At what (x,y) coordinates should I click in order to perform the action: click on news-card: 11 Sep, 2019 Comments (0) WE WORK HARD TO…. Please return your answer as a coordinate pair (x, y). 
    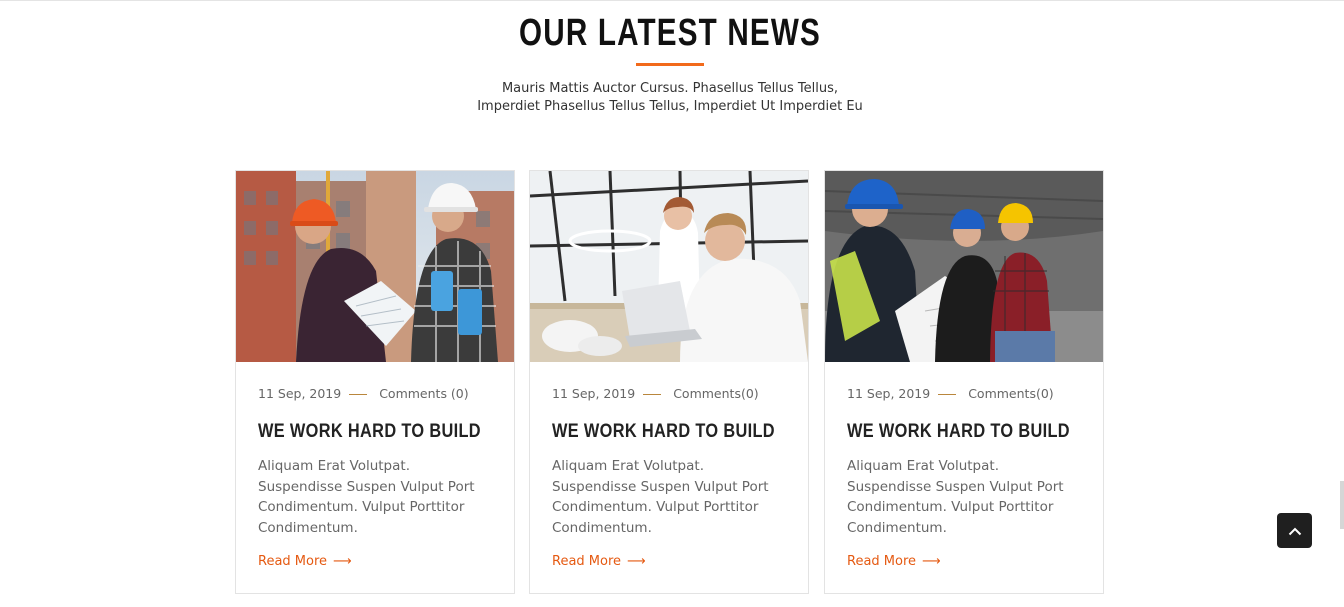
    Looking at the image, I should click on (375, 382).